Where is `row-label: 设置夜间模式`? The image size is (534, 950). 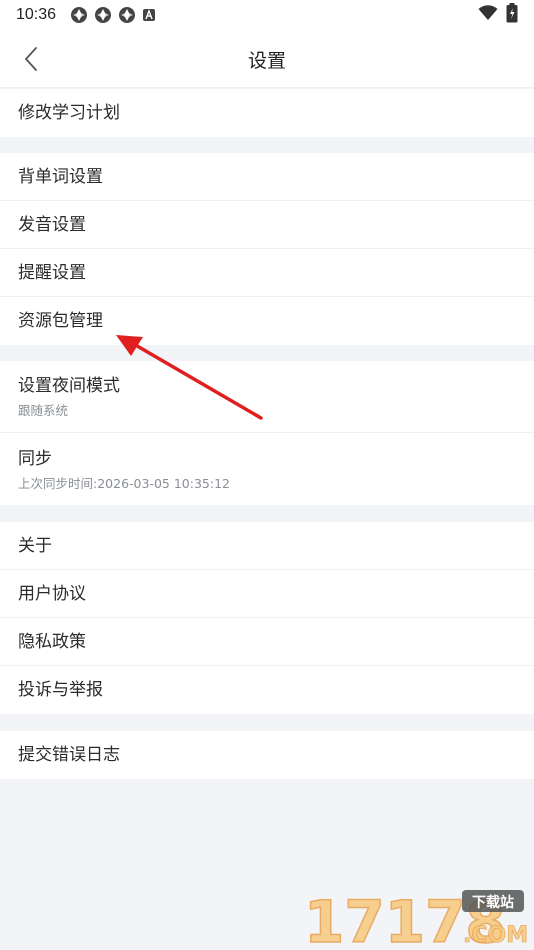
row-label: 设置夜间模式 is located at coordinates (69, 386).